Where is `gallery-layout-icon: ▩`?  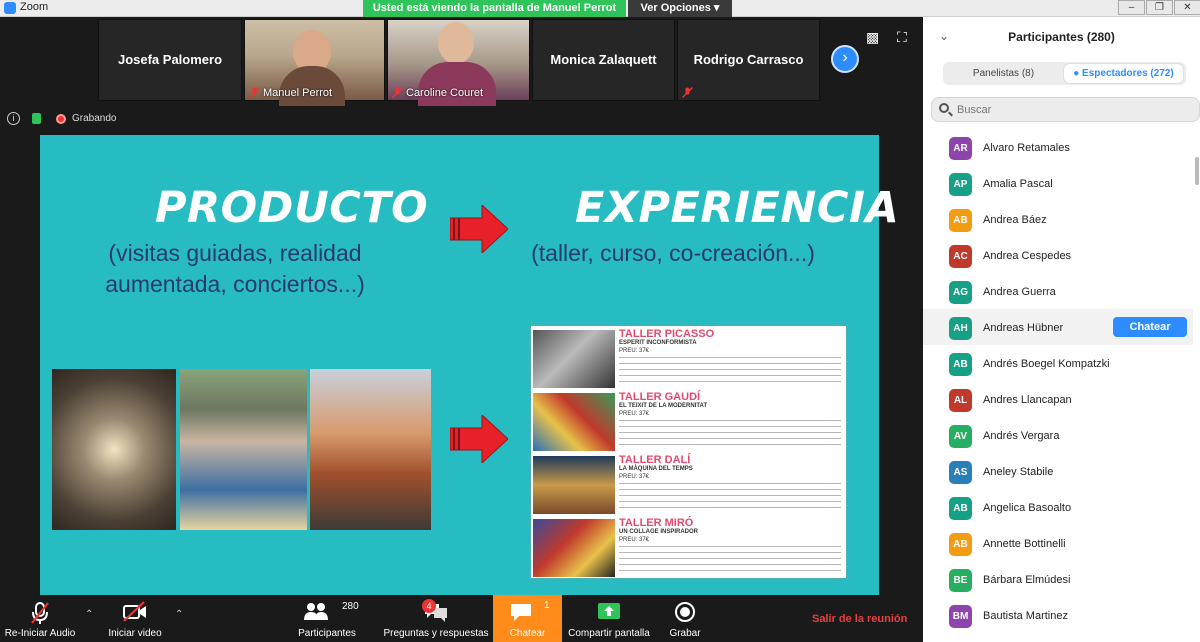 gallery-layout-icon: ▩ is located at coordinates (874, 37).